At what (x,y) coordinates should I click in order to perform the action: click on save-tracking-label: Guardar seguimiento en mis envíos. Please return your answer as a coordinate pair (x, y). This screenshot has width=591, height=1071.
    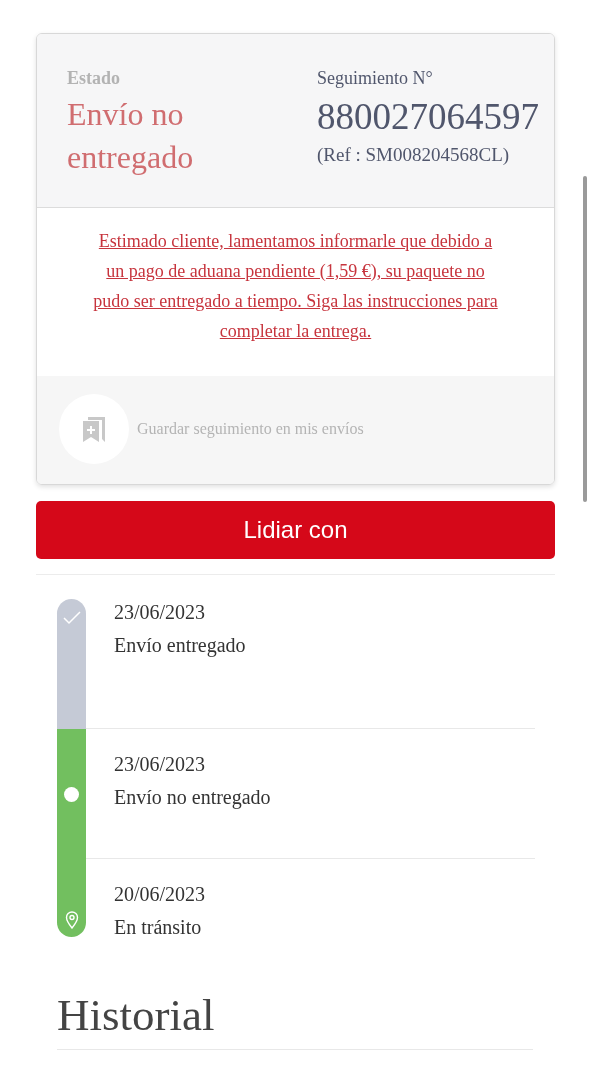
    Looking at the image, I should click on (250, 429).